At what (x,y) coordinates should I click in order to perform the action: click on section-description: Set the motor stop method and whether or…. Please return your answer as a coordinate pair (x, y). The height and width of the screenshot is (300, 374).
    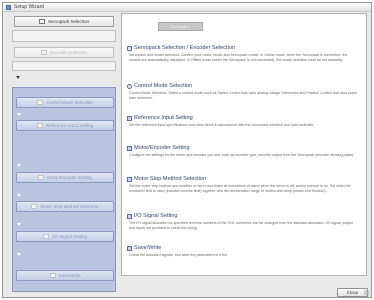
    Looking at the image, I should click on (240, 188).